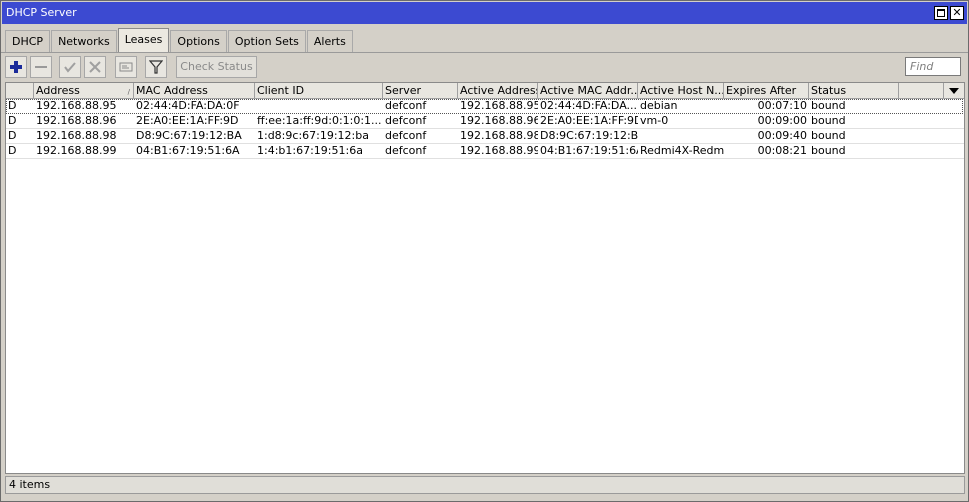 This screenshot has width=969, height=502. I want to click on cell-active-address: 192.168.88.96, so click(499, 120).